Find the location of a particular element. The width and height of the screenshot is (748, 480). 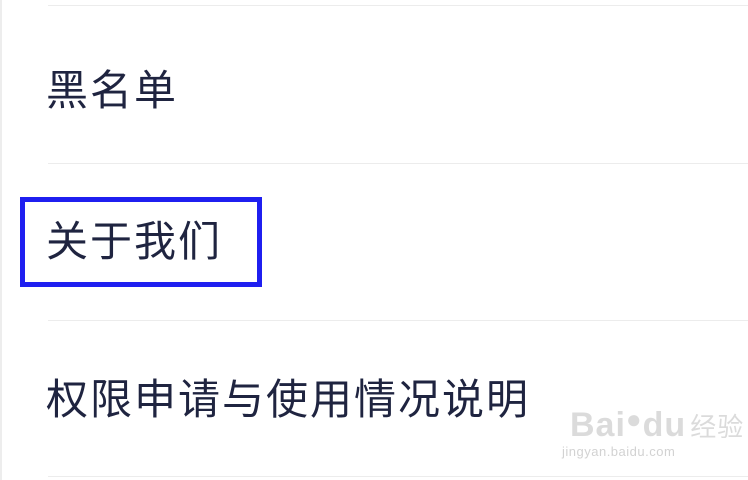

menu-item-label-blacklist: 黑名单 is located at coordinates (112, 90).